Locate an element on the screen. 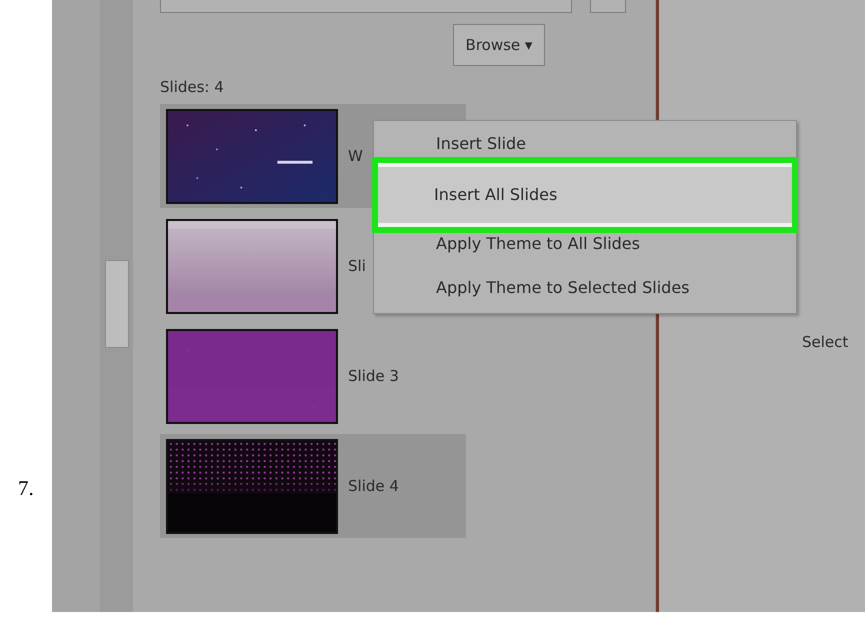  menu-item: Apply Theme to Selected Slides is located at coordinates (585, 288).